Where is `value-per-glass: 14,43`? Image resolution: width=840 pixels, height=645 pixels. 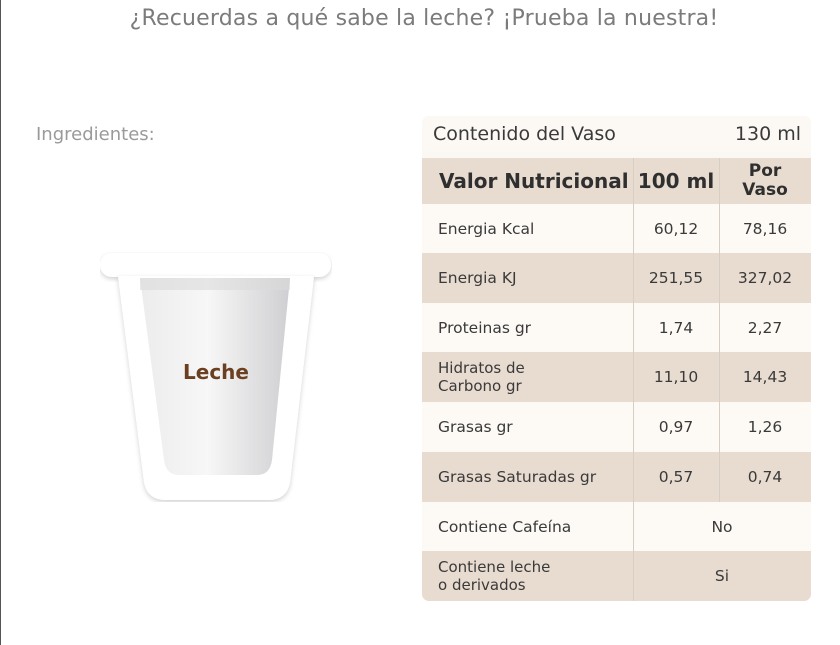
value-per-glass: 14,43 is located at coordinates (765, 377).